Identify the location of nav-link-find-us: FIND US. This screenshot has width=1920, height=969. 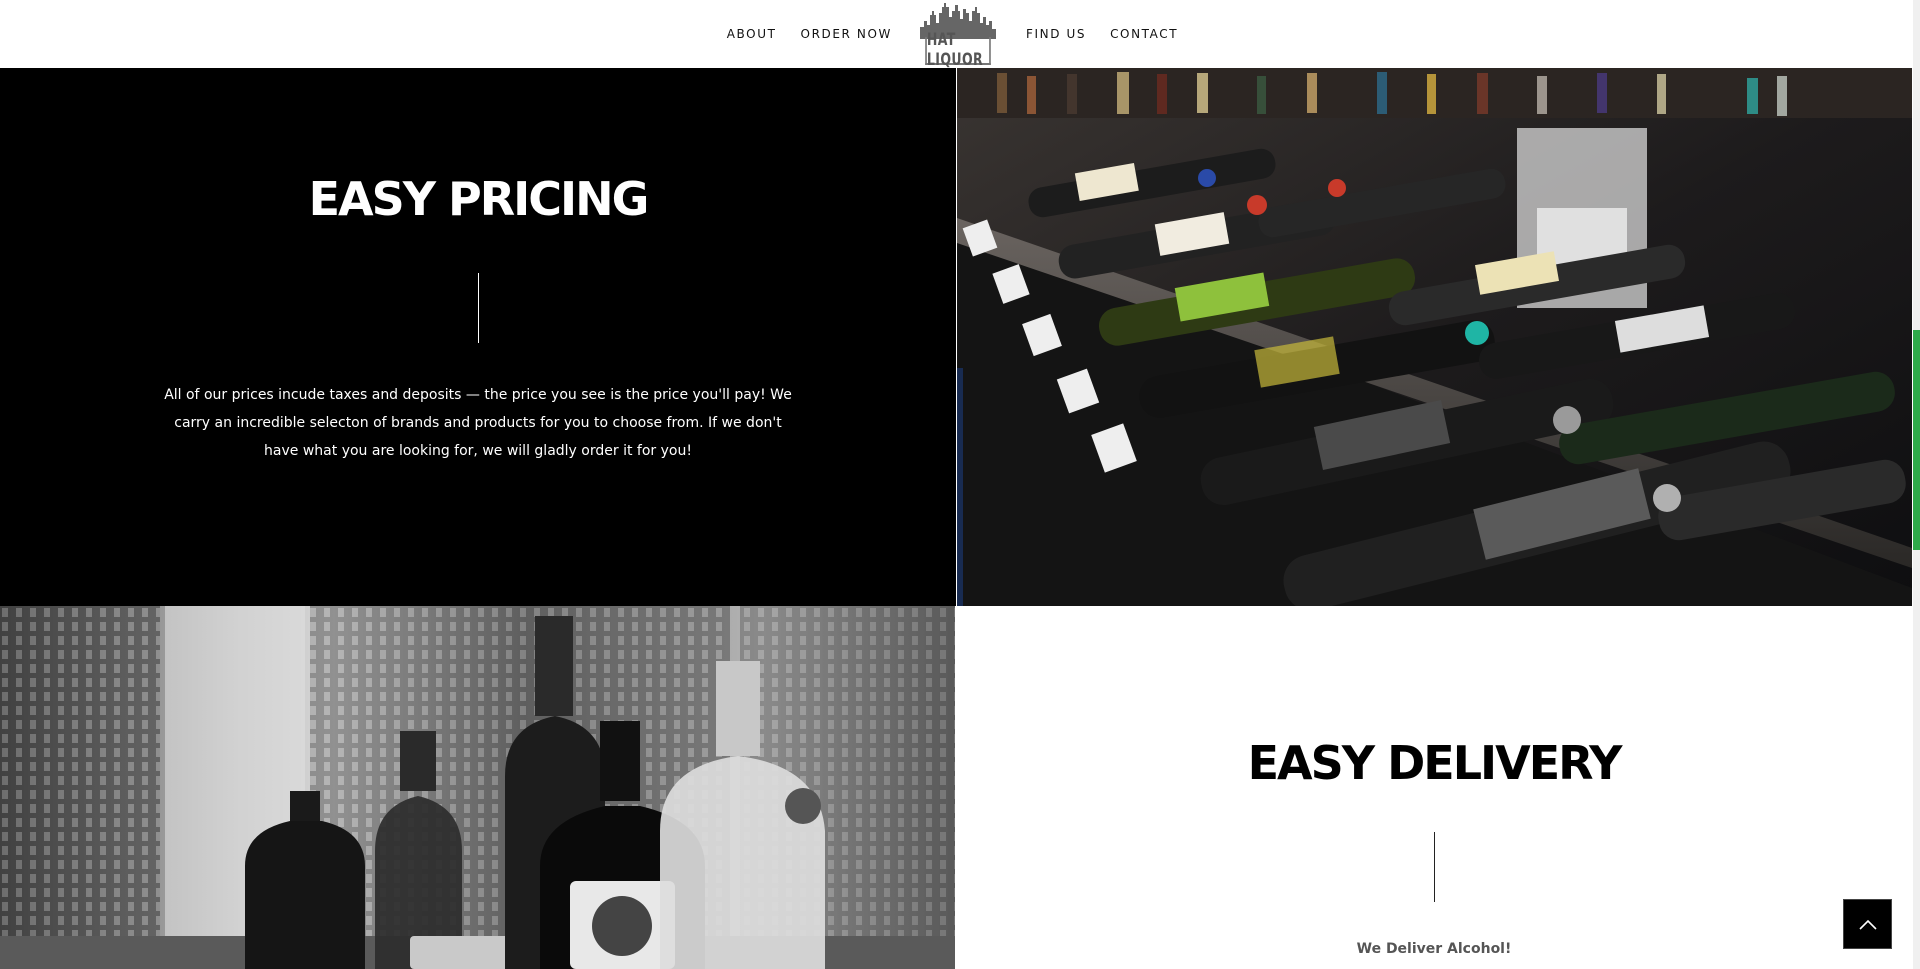
(1056, 34).